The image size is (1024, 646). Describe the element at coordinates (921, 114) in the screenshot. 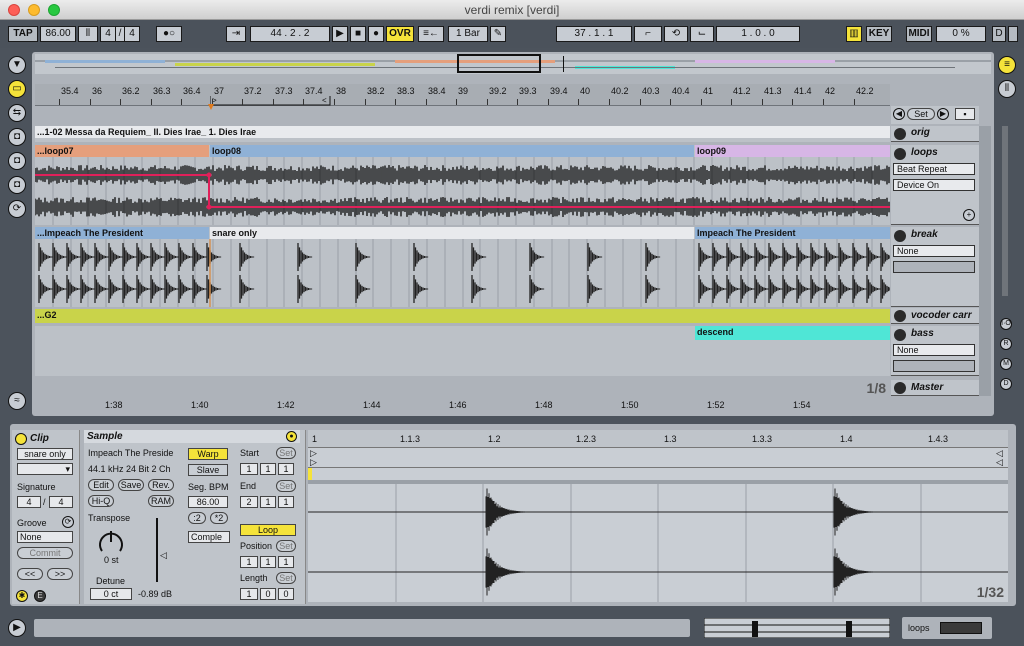

I see `set-locator-button: Set` at that location.